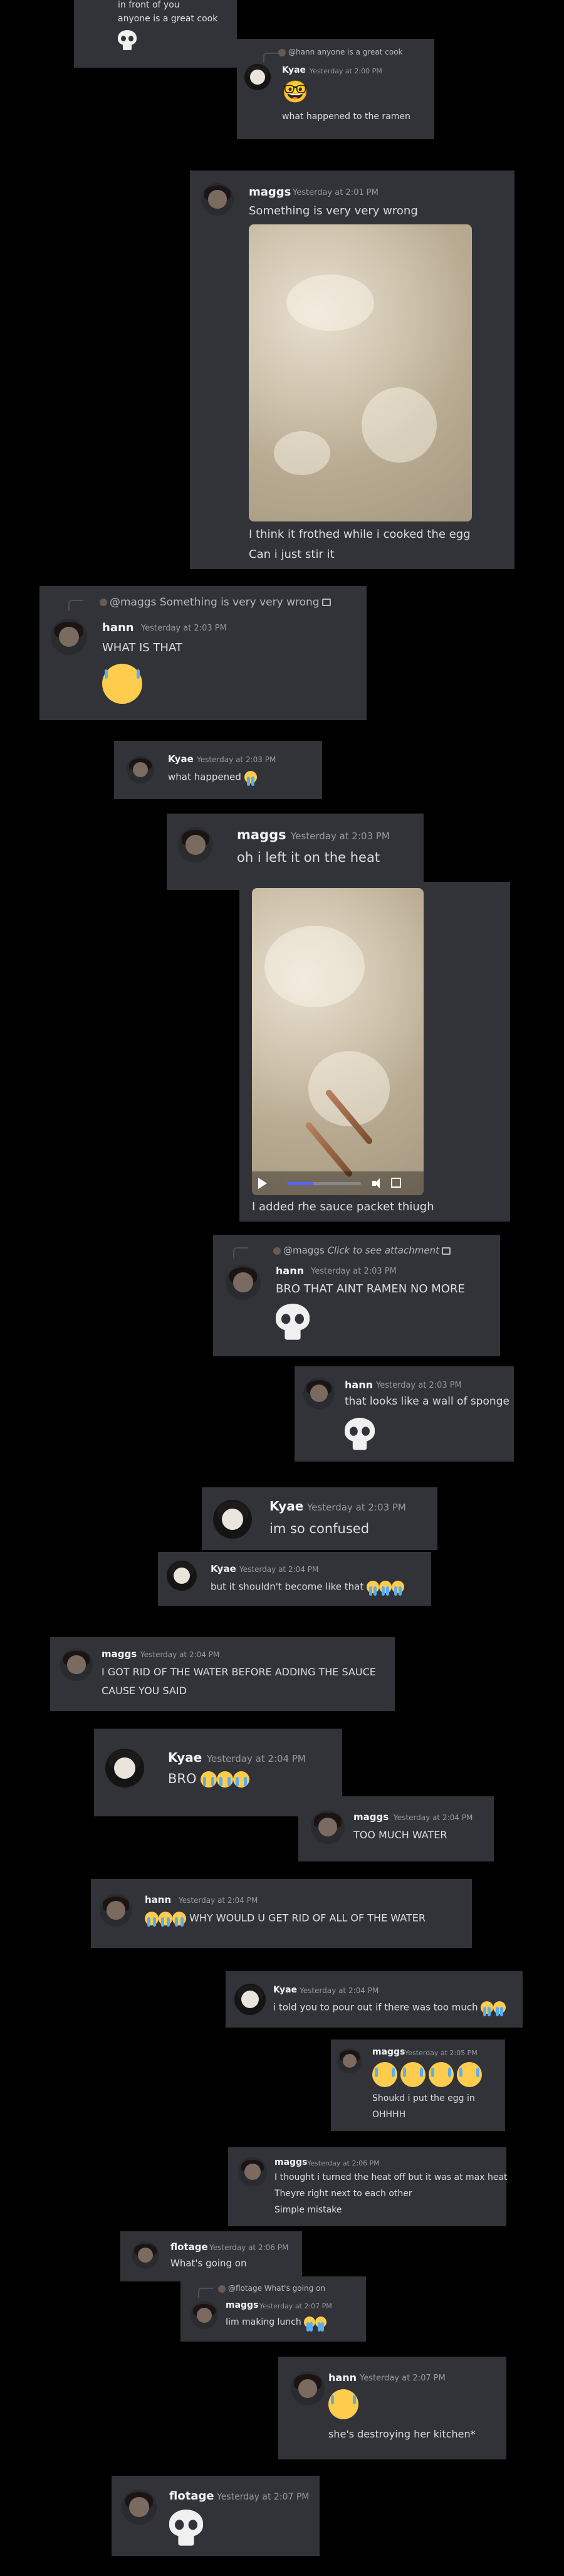 This screenshot has height=2576, width=564. Describe the element at coordinates (295, 92) in the screenshot. I see `nerd-emoji: 🤓` at that location.